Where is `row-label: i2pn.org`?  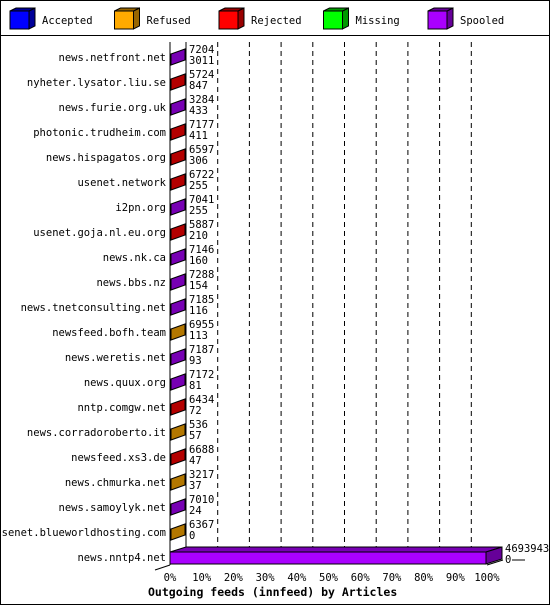 row-label: i2pn.org is located at coordinates (140, 208).